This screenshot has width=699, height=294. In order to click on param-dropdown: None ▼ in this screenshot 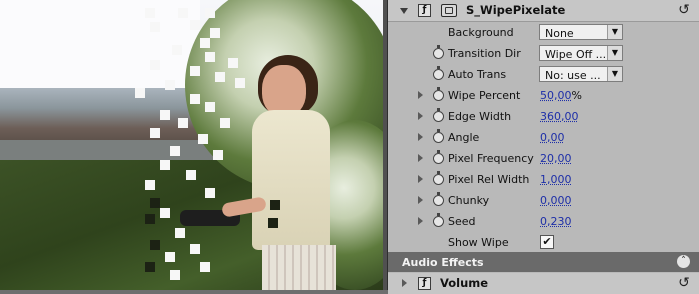, I will do `click(581, 32)`.